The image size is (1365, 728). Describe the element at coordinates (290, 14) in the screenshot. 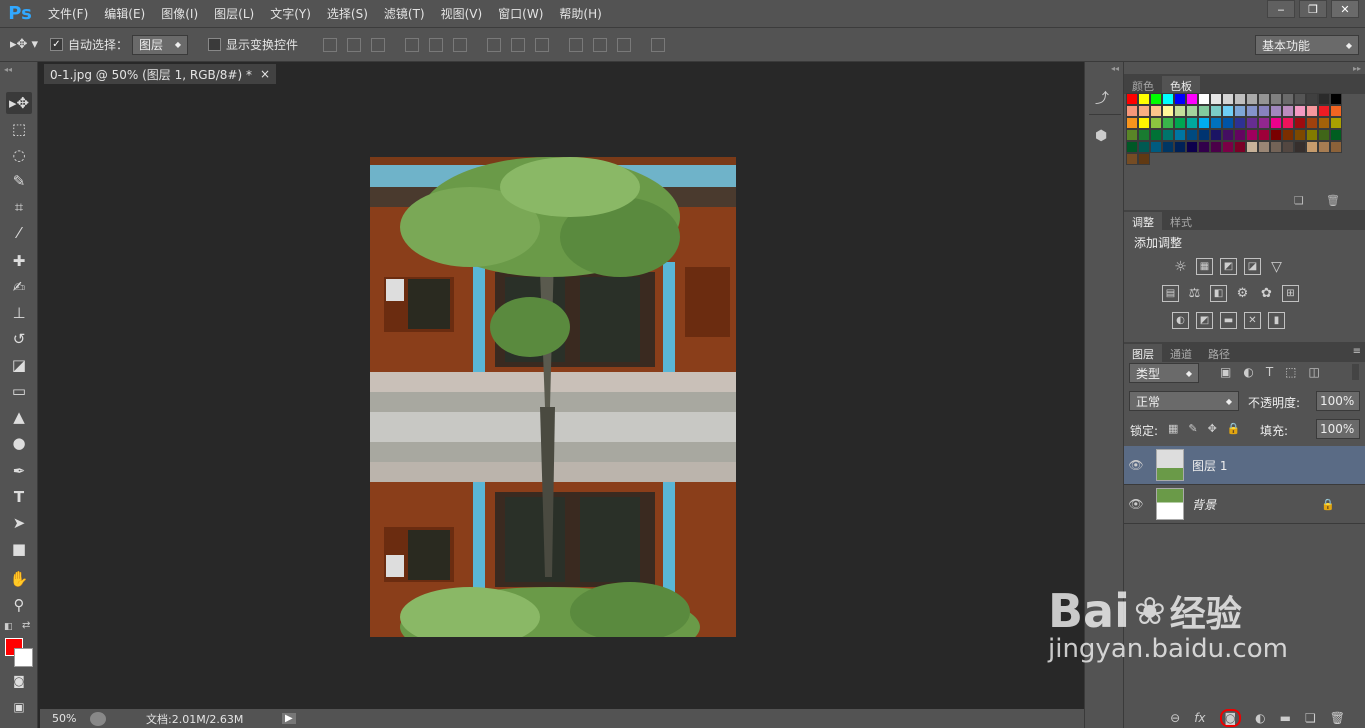

I see `menu-item-4: 文字(Y)` at that location.